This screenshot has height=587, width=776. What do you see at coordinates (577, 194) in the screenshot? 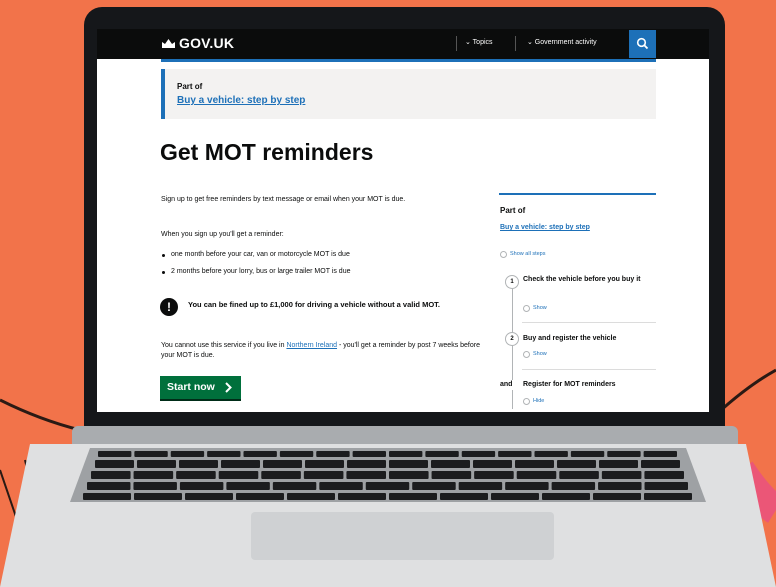
I see `sidebar-rule` at bounding box center [577, 194].